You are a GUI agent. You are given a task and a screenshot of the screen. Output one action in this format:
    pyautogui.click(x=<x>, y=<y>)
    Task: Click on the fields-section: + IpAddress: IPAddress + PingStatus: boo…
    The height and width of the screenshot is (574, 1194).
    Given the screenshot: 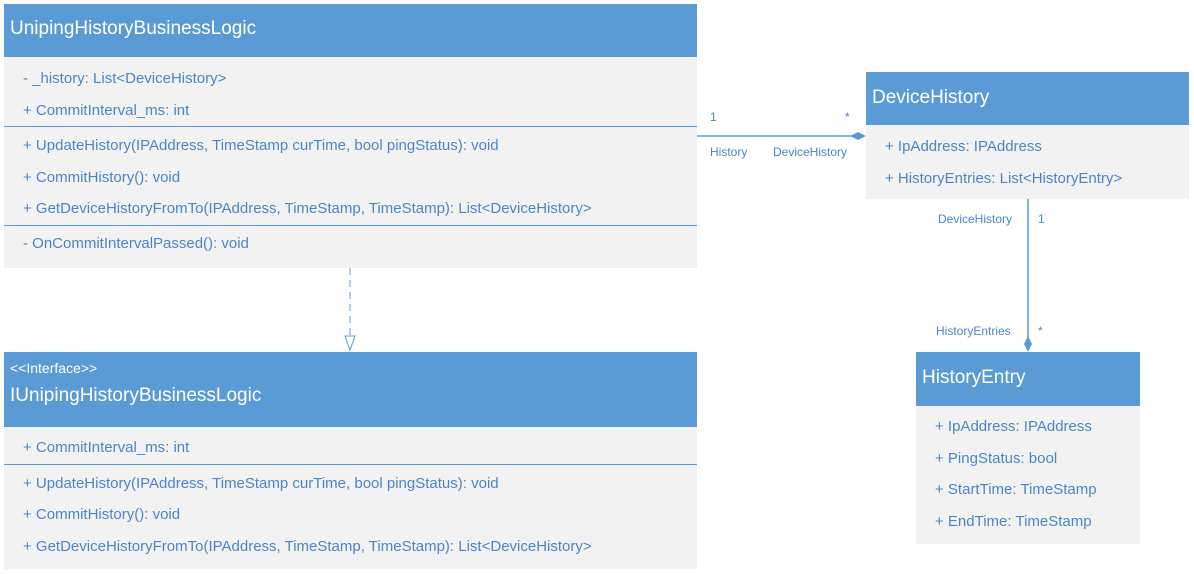 What is the action you would take?
    pyautogui.click(x=1028, y=471)
    